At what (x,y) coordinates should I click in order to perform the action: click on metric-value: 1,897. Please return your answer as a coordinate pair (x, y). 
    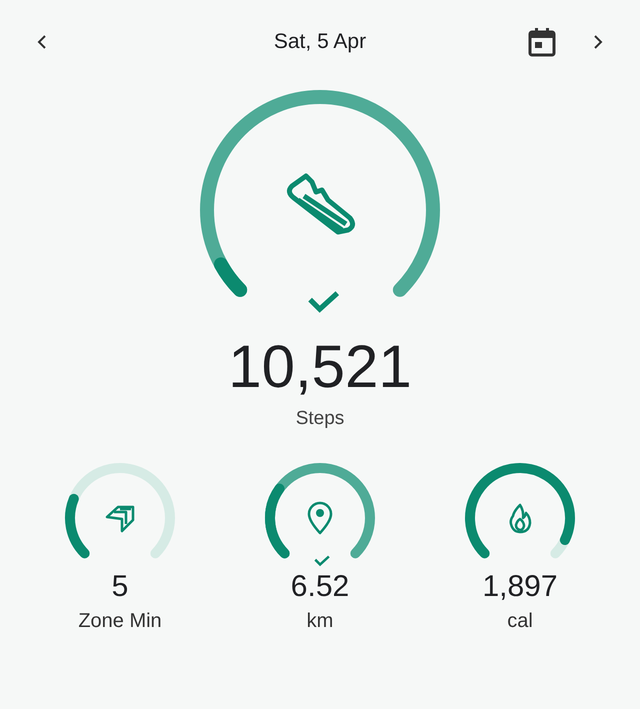
    Looking at the image, I should click on (520, 587).